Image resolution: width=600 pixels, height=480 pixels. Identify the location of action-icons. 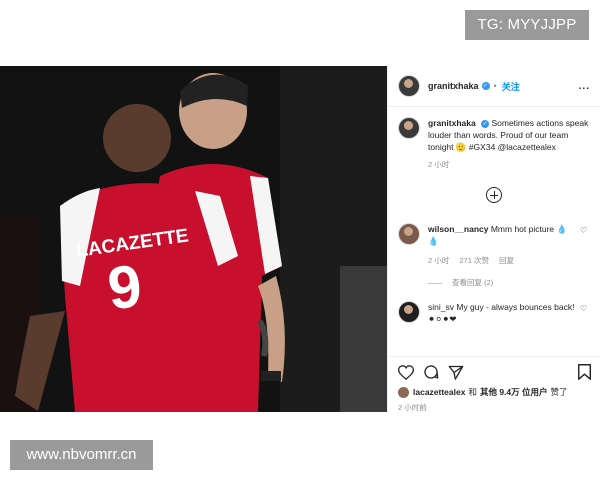
(494, 372).